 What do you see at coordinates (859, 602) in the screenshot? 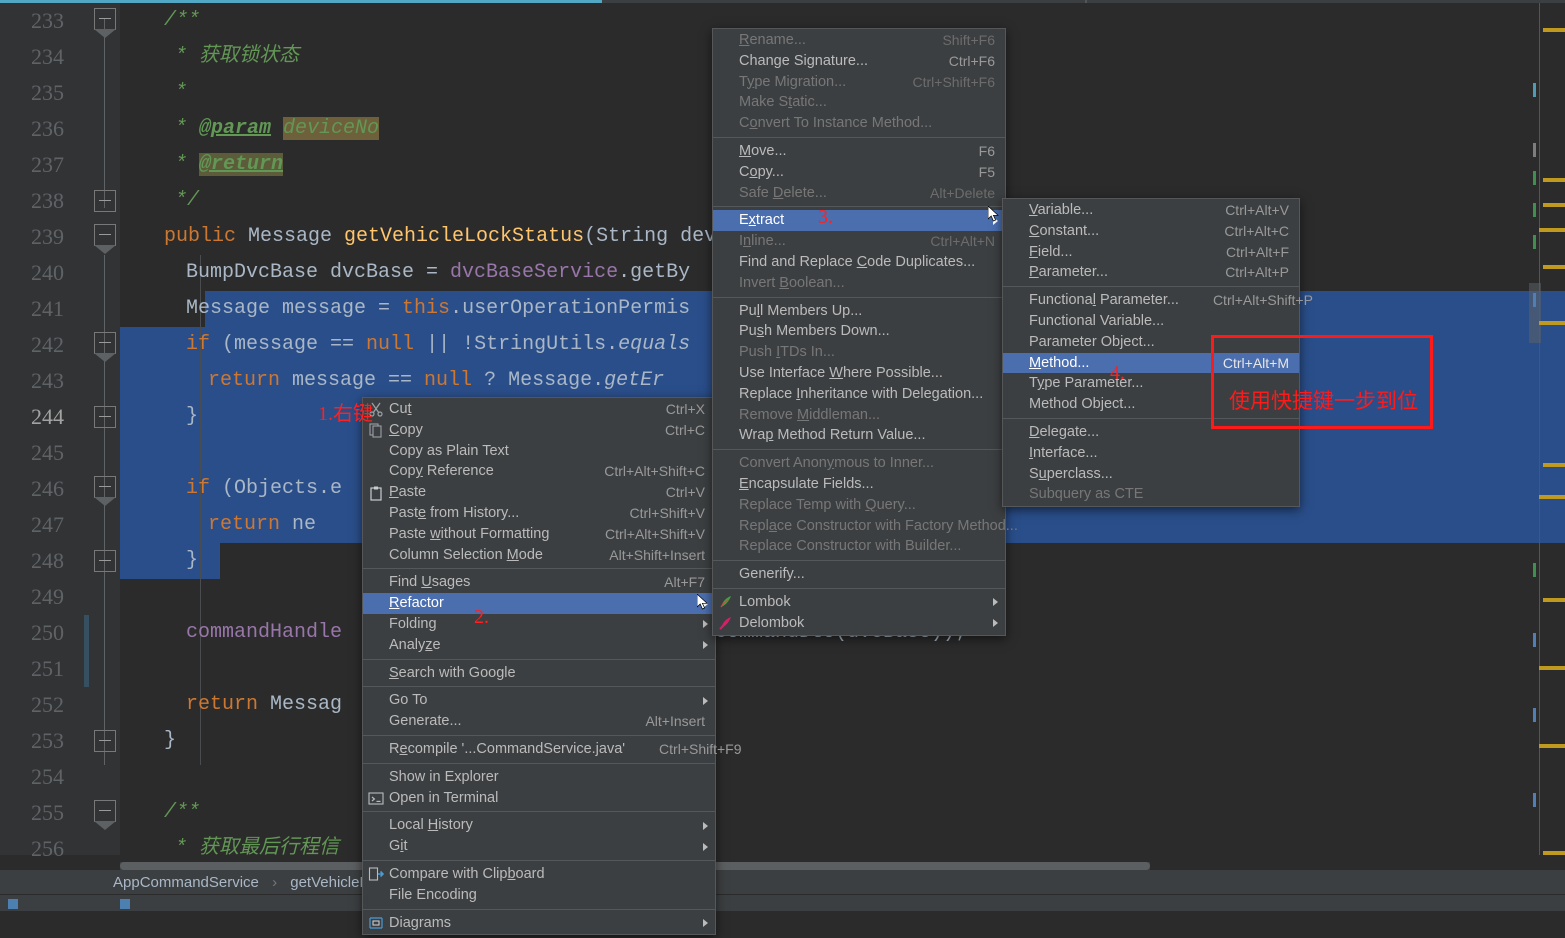
I see `menu-item: Lombok` at bounding box center [859, 602].